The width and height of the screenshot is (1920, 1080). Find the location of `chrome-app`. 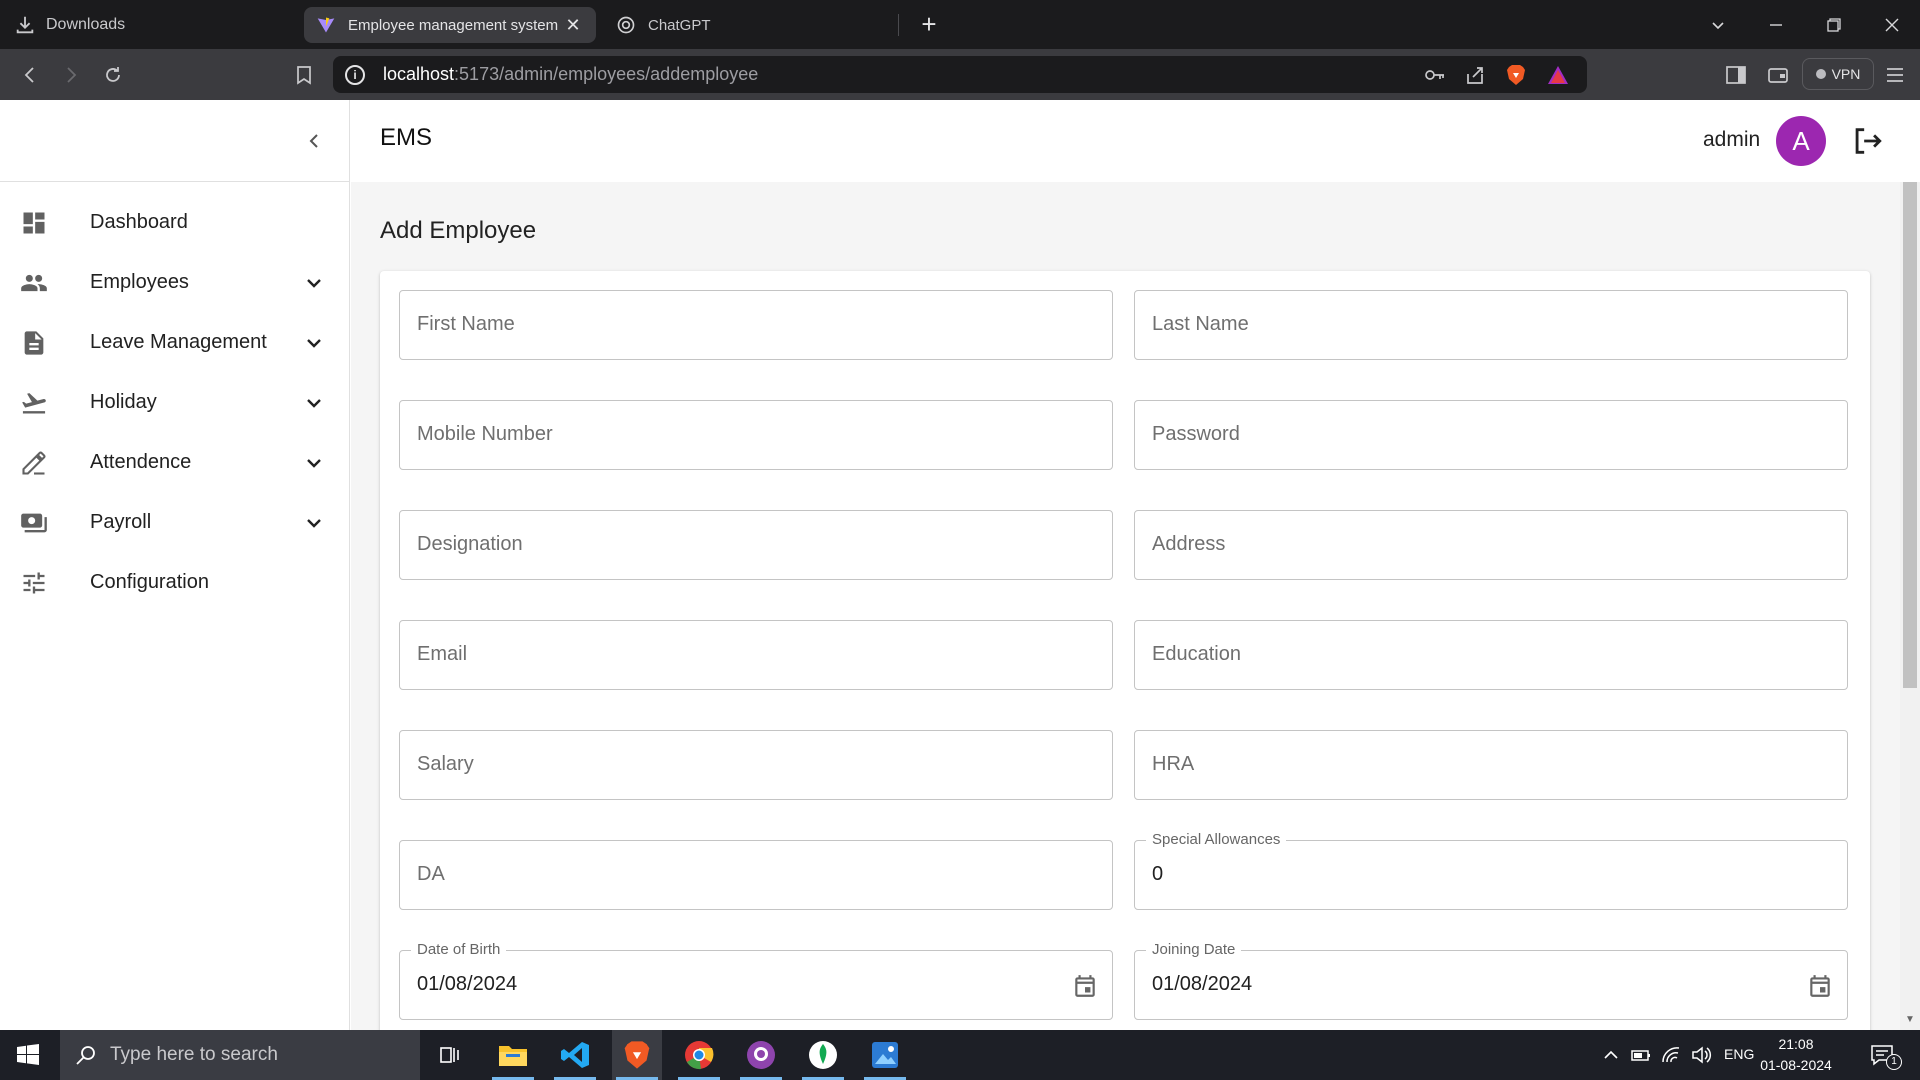

chrome-app is located at coordinates (699, 1055).